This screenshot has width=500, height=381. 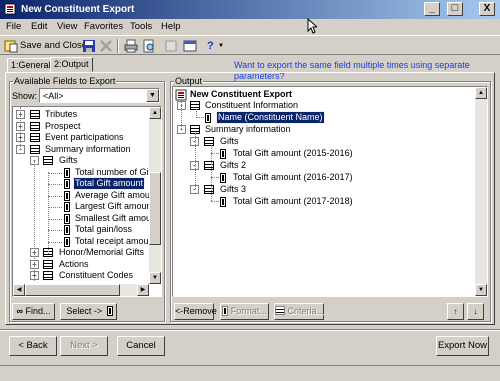 I want to click on move-down-button: ↓, so click(x=475, y=311).